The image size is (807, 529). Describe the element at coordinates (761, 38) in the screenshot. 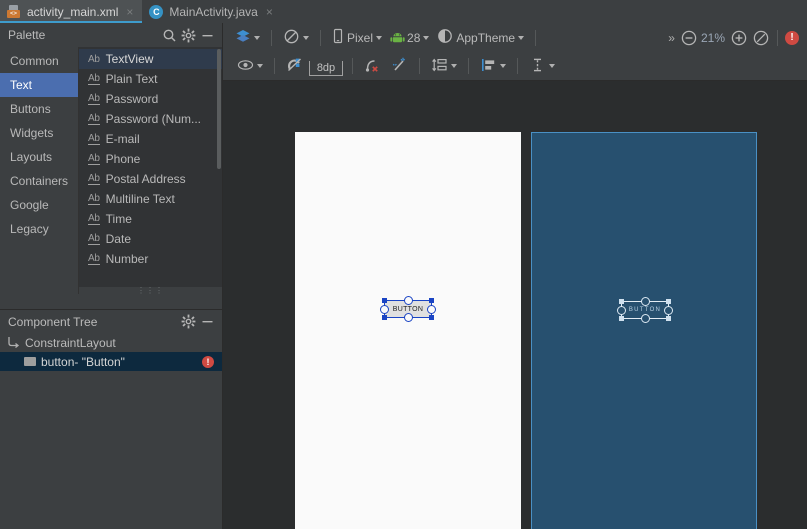

I see `zoom-fit-icon` at that location.